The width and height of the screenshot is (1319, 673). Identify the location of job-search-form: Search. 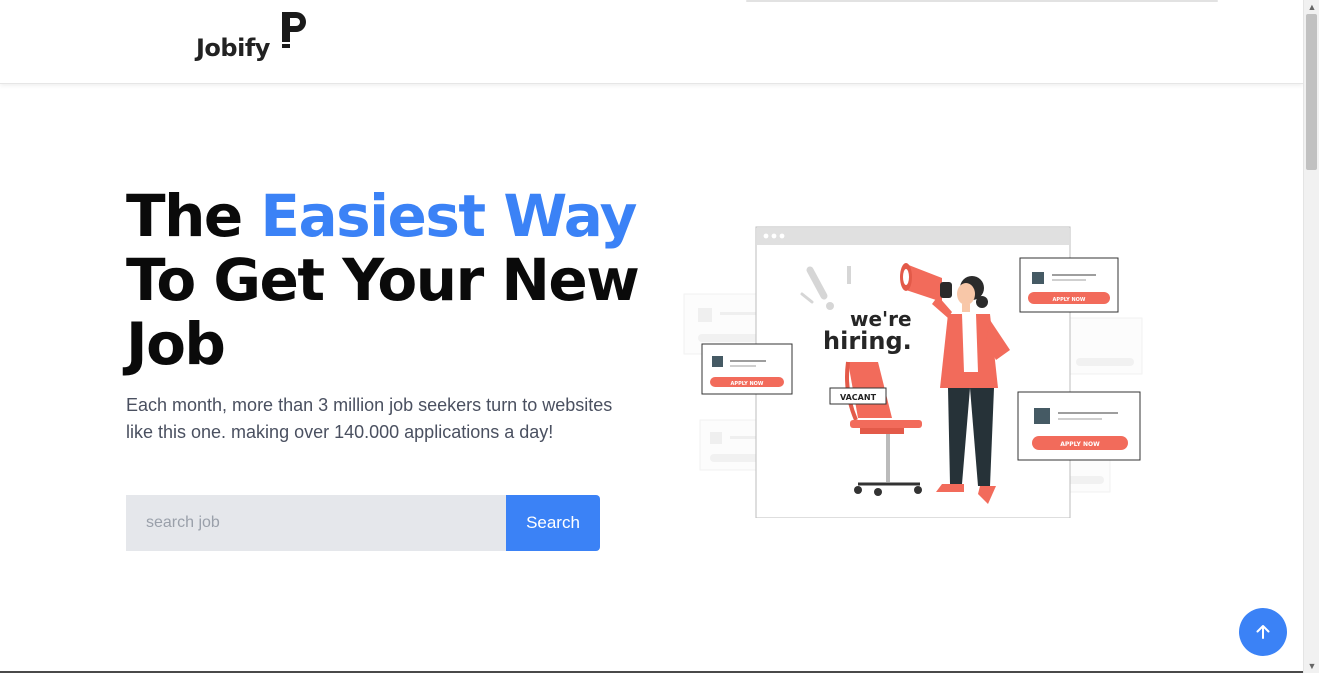
(363, 523).